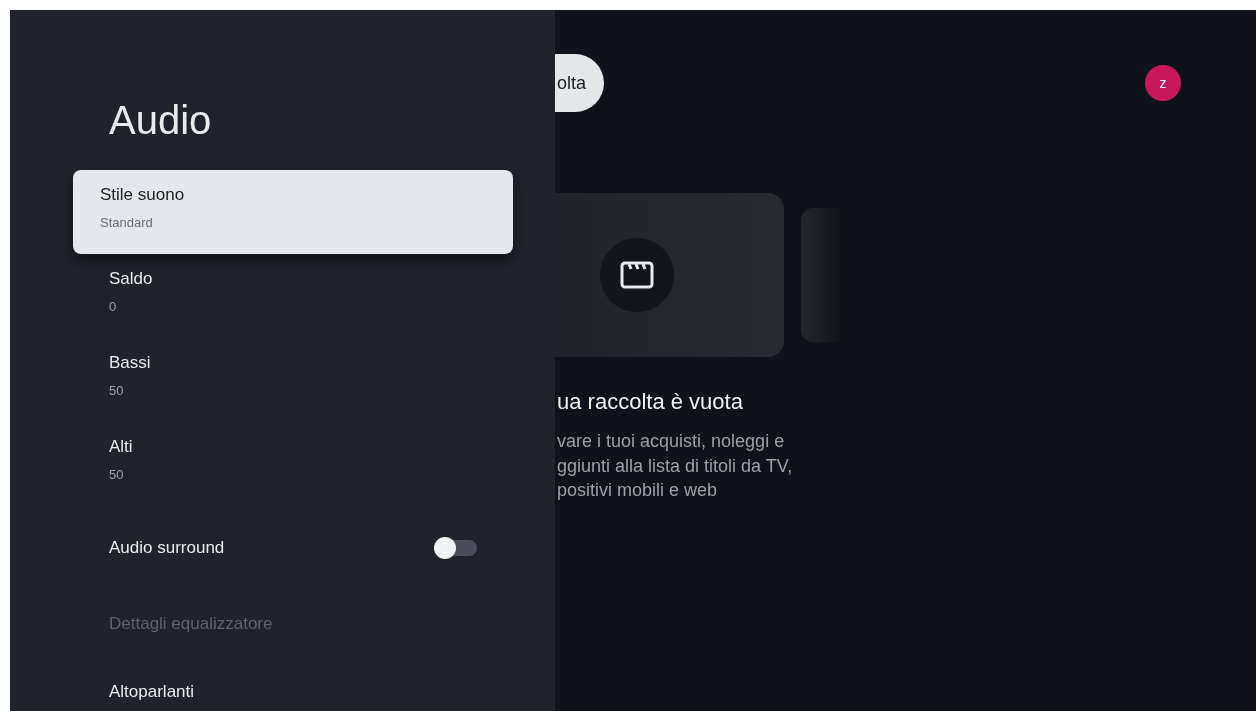 The image size is (1256, 711). What do you see at coordinates (293, 296) in the screenshot?
I see `setting-item: Saldo 0` at bounding box center [293, 296].